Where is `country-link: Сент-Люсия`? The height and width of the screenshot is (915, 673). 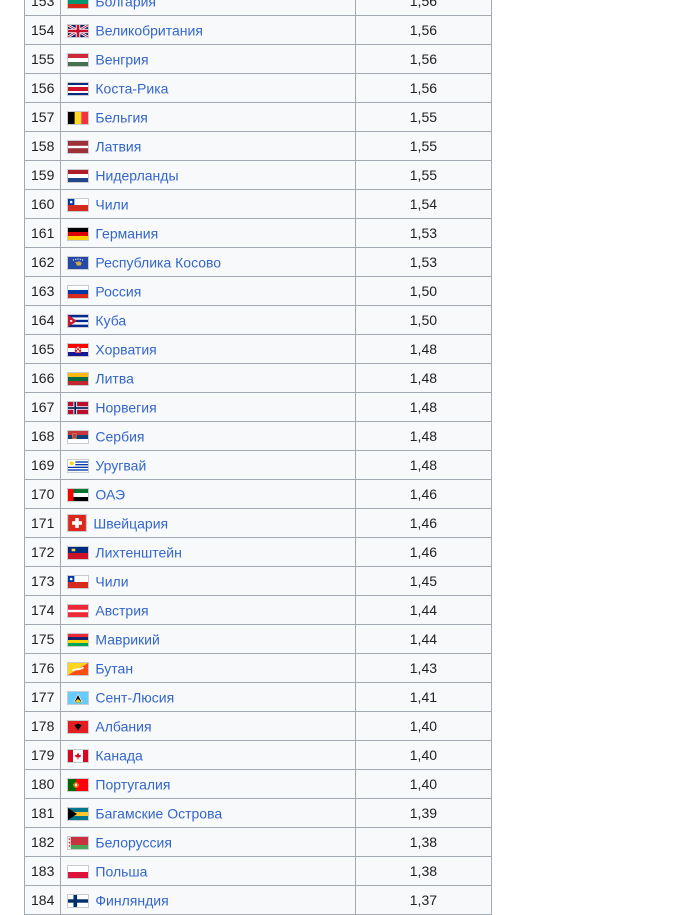
country-link: Сент-Люсия is located at coordinates (134, 698).